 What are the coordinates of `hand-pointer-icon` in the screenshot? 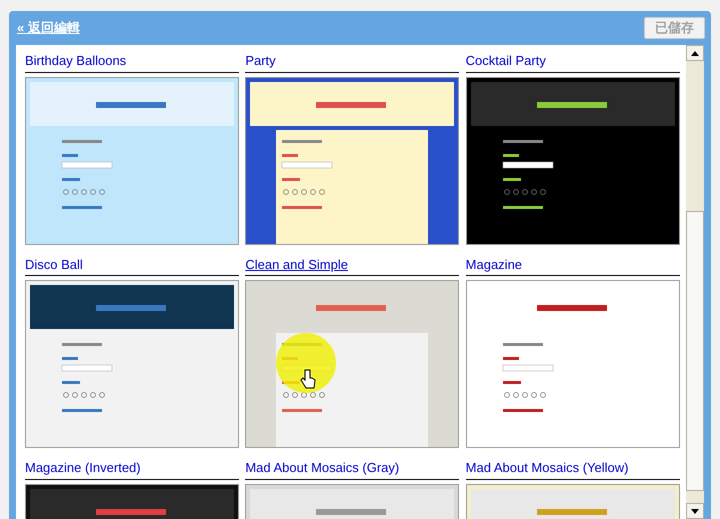 It's located at (308, 379).